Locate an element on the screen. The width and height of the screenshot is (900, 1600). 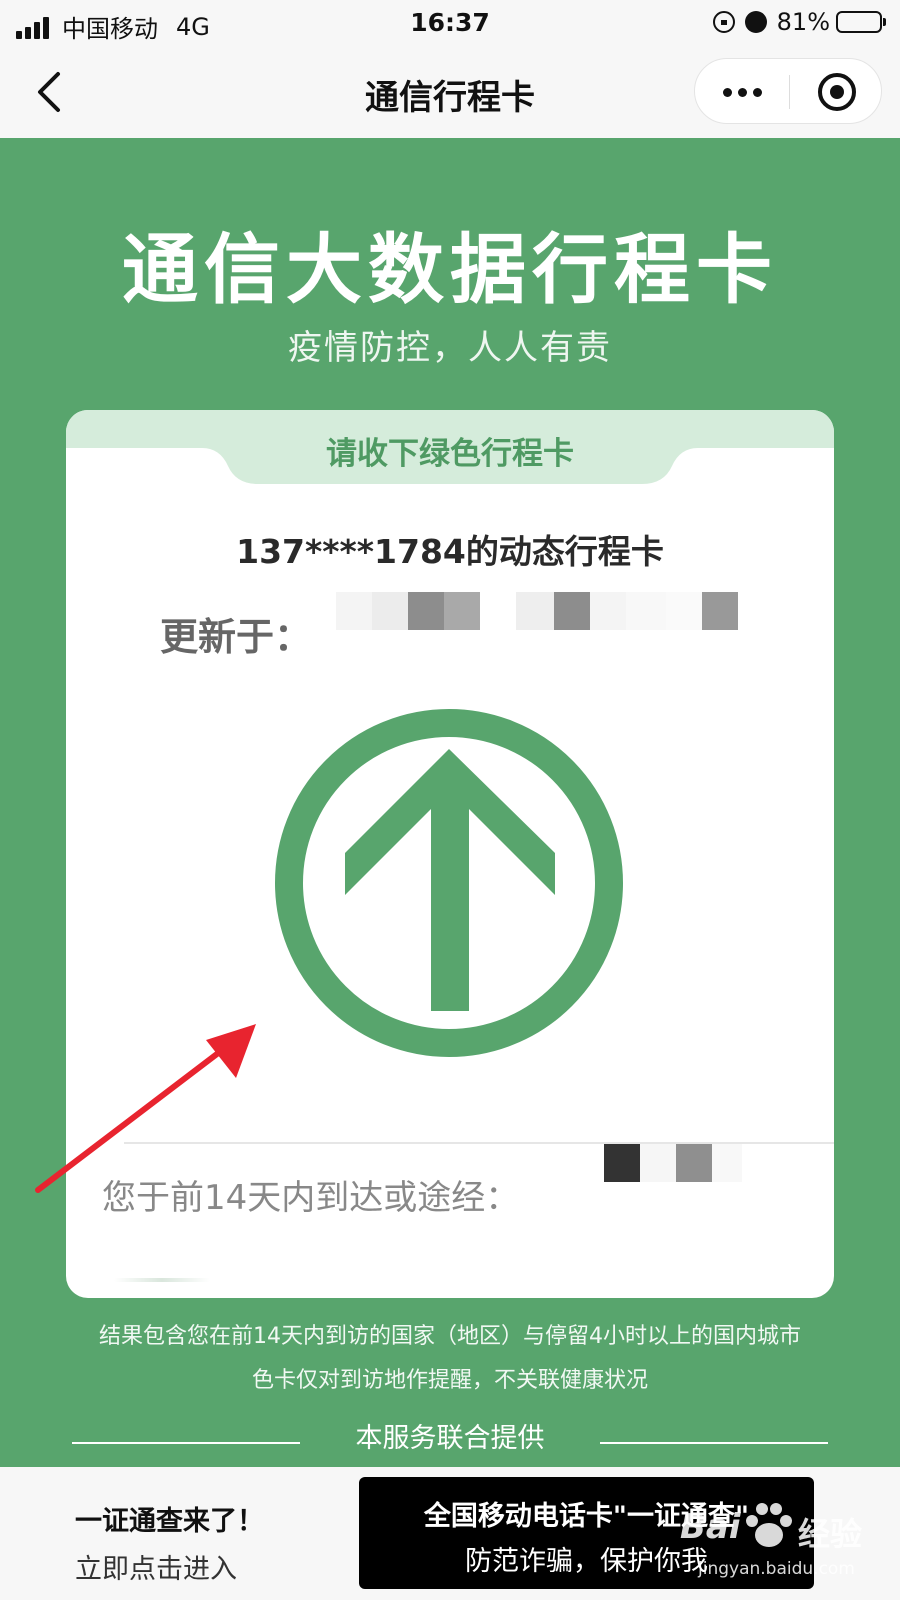
battery-percent: 81% is located at coordinates (803, 22).